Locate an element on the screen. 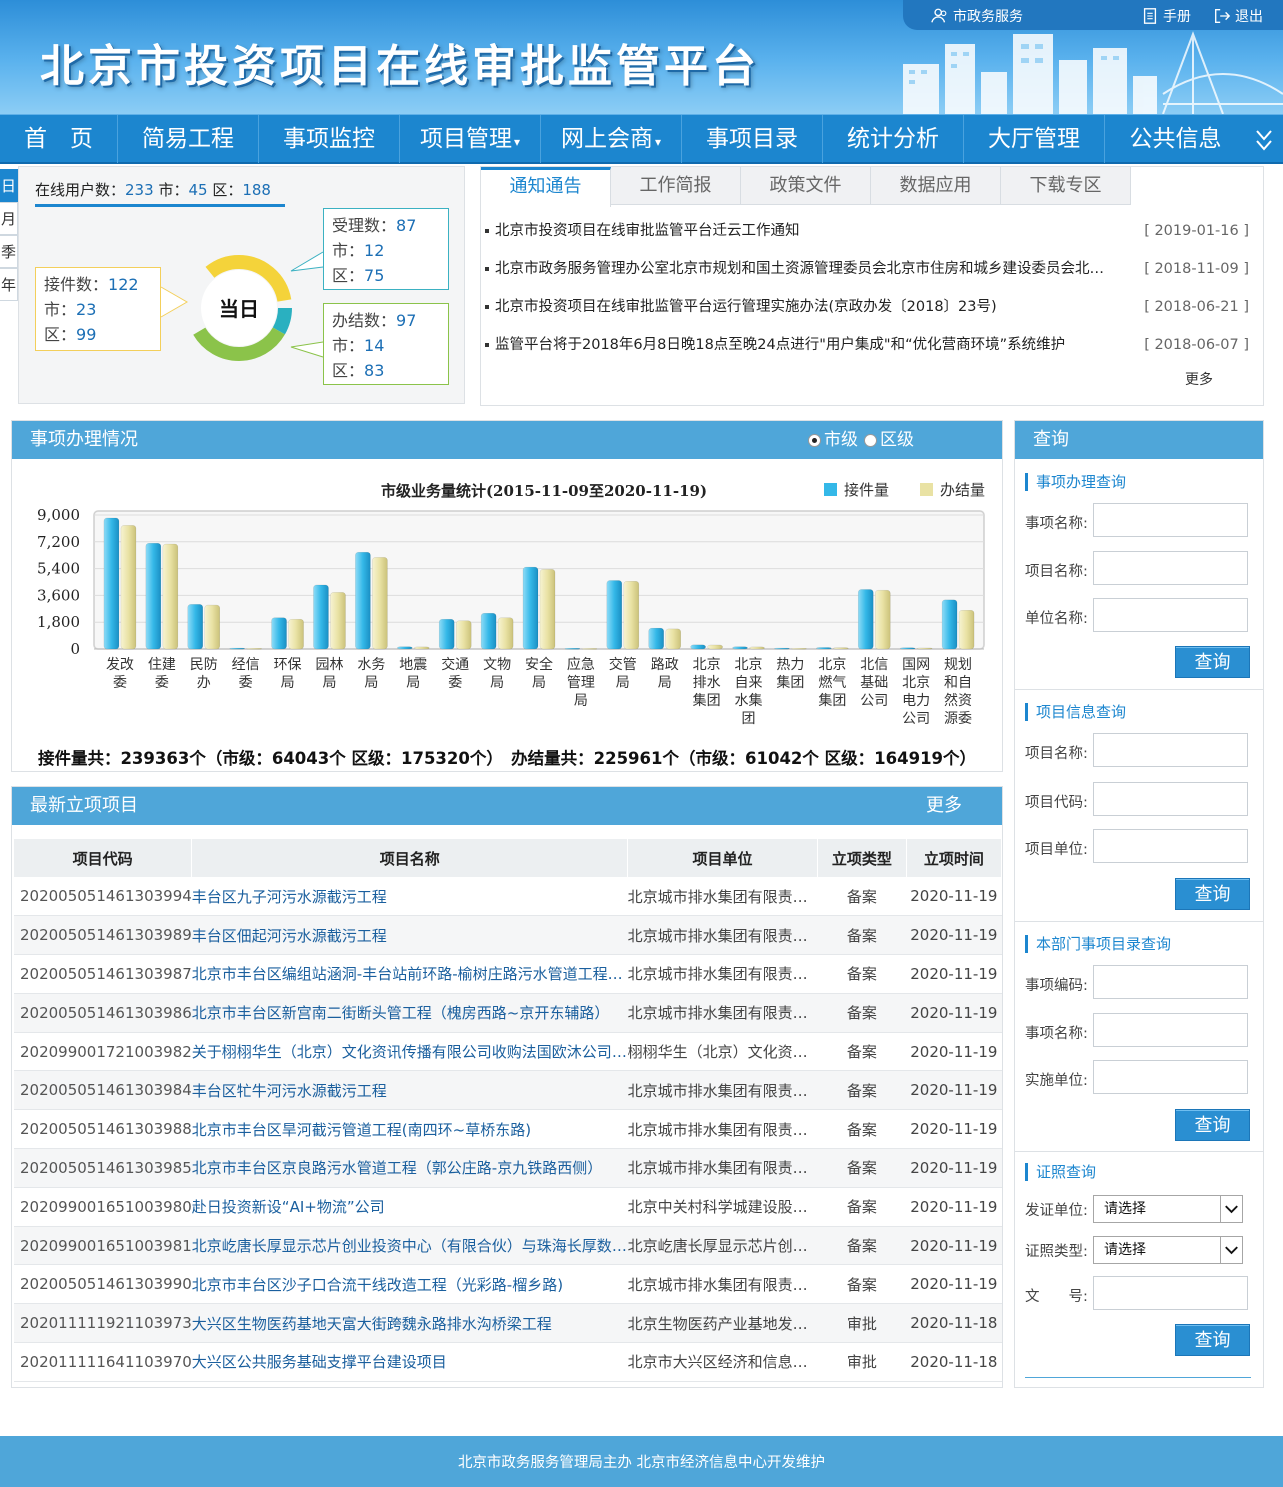 Image resolution: width=1283 pixels, height=1487 pixels. y-tick-label: 1,800 is located at coordinates (58, 622).